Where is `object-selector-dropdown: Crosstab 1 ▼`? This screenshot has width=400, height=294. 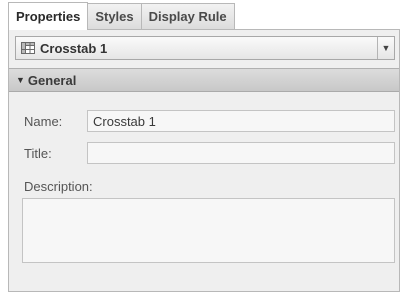
object-selector-dropdown: Crosstab 1 ▼ is located at coordinates (205, 48).